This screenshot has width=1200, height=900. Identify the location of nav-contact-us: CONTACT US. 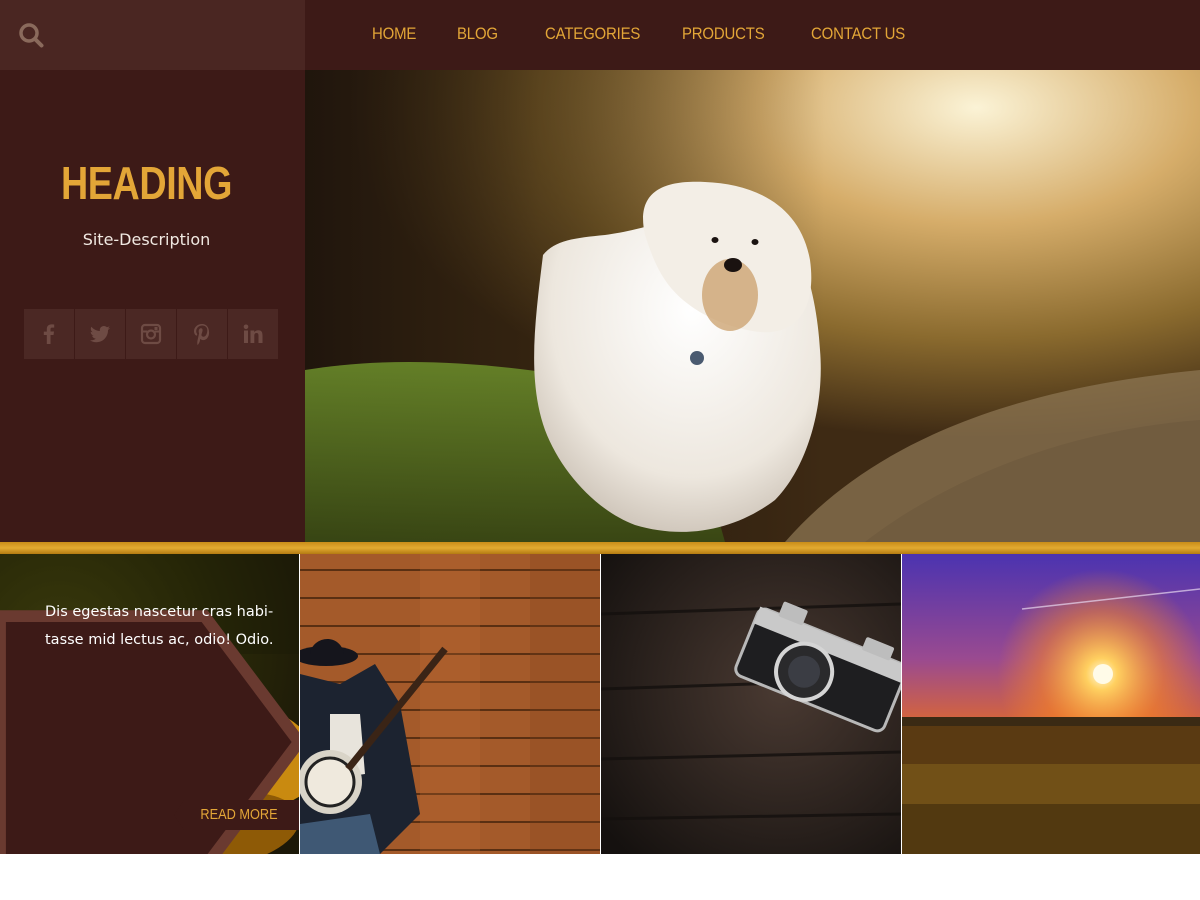
(858, 34).